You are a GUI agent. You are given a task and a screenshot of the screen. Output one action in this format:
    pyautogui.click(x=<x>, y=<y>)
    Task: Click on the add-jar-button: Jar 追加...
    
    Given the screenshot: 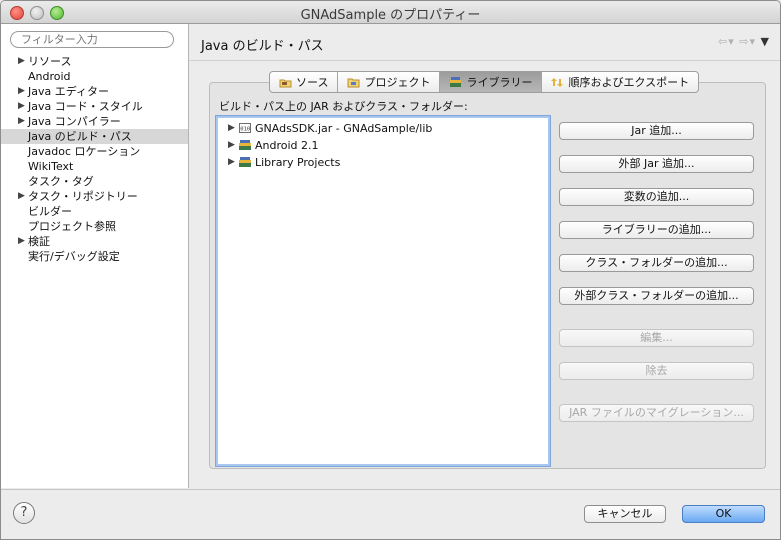 What is the action you would take?
    pyautogui.click(x=656, y=131)
    